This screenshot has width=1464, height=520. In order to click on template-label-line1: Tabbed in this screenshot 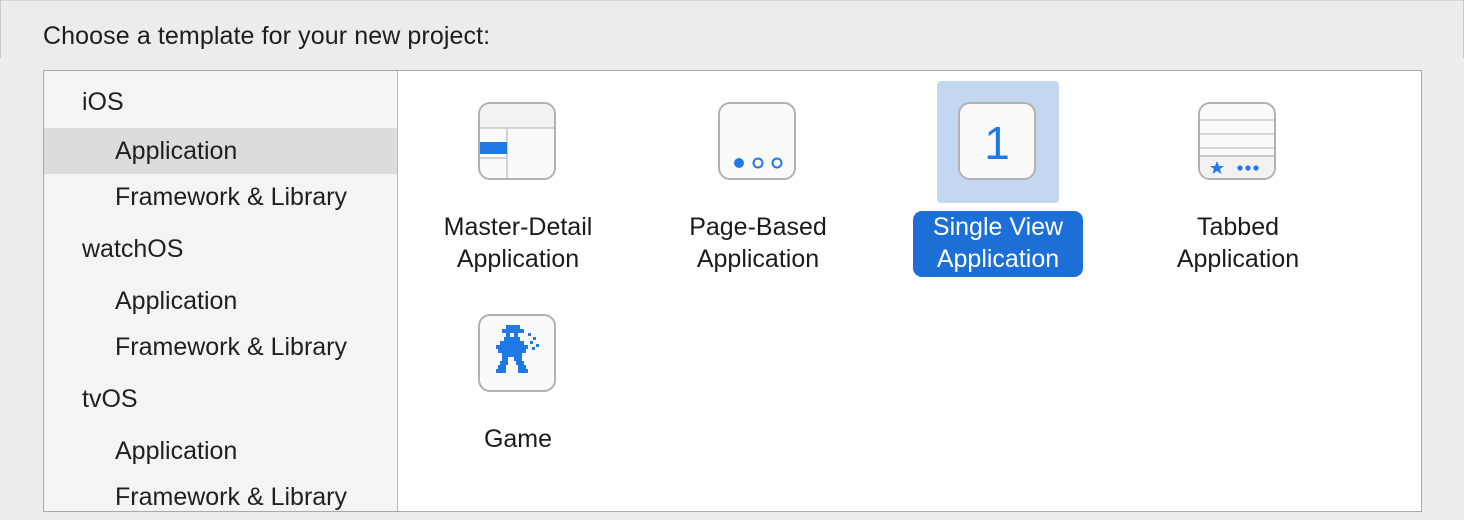, I will do `click(1238, 227)`.